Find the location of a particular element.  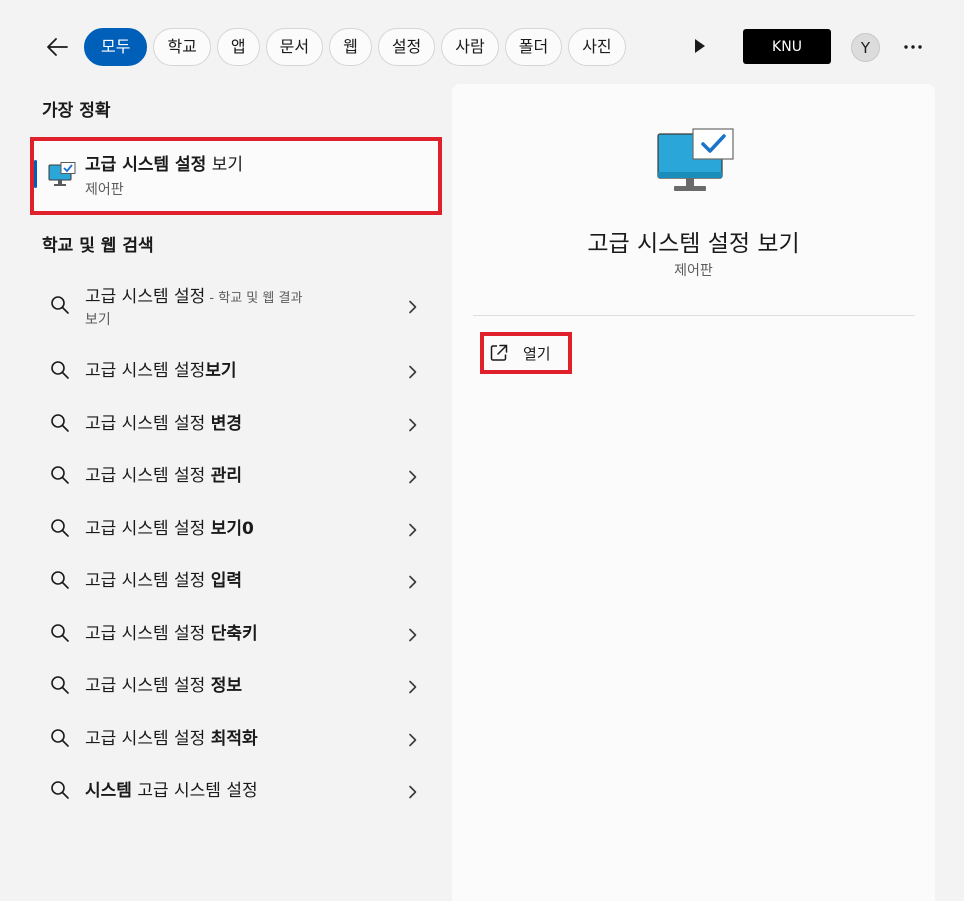

suggestion-text: 고급 시스템 설정 변경 is located at coordinates (163, 424).